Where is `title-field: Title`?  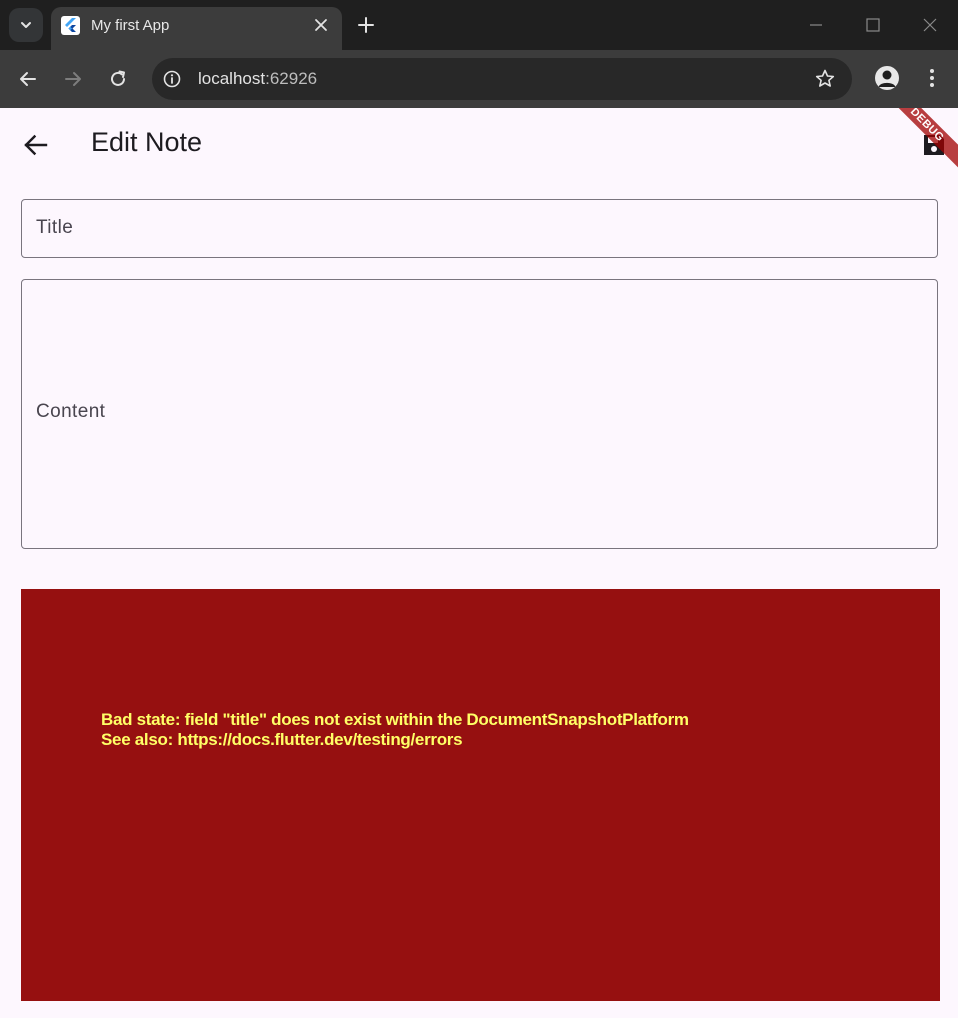
title-field: Title is located at coordinates (479, 228).